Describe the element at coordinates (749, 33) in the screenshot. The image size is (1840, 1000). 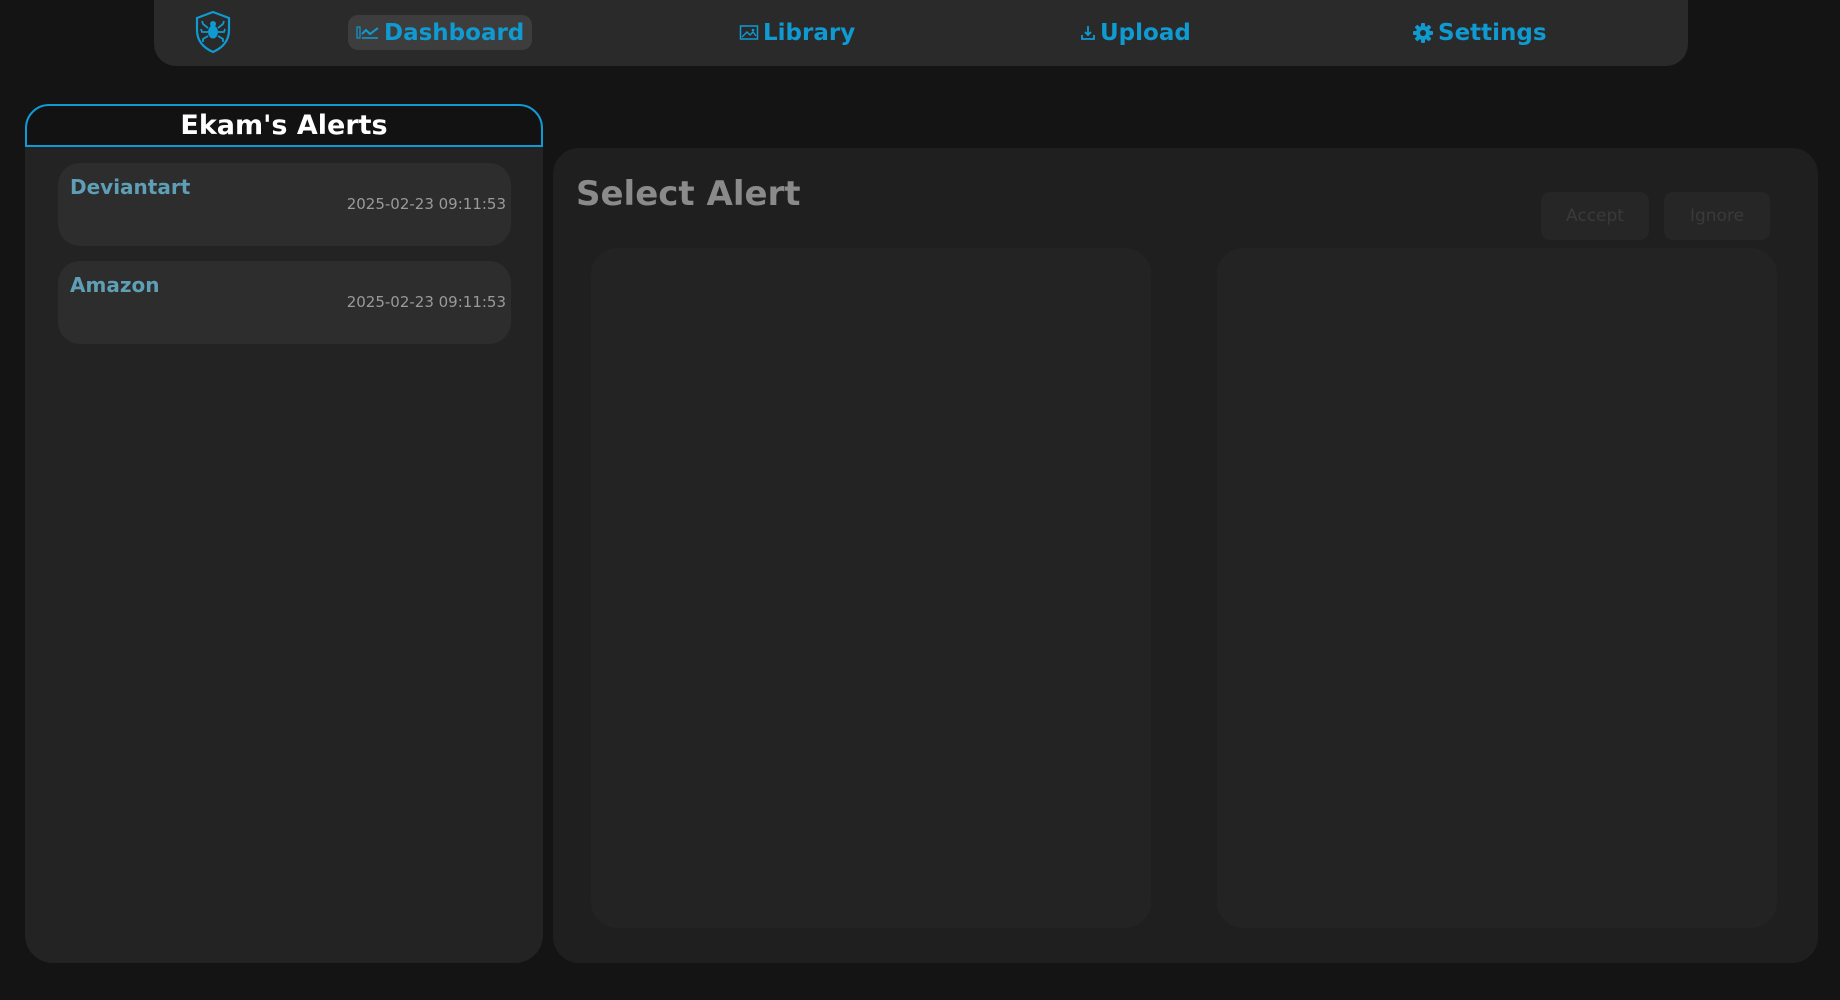
I see `image-icon` at that location.